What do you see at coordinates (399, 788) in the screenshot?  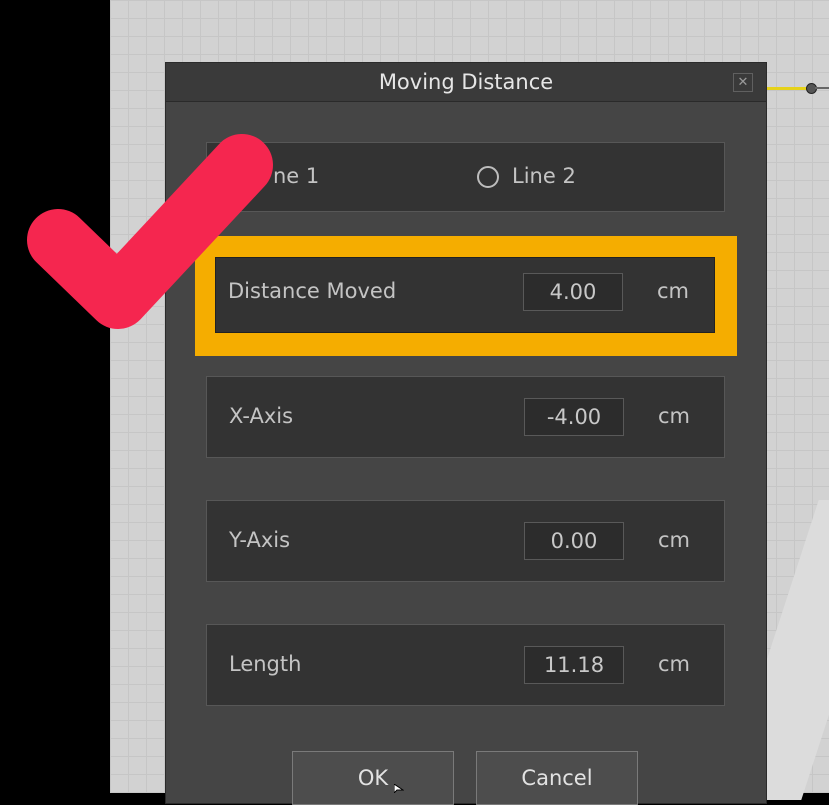 I see `mouse-cursor-icon` at bounding box center [399, 788].